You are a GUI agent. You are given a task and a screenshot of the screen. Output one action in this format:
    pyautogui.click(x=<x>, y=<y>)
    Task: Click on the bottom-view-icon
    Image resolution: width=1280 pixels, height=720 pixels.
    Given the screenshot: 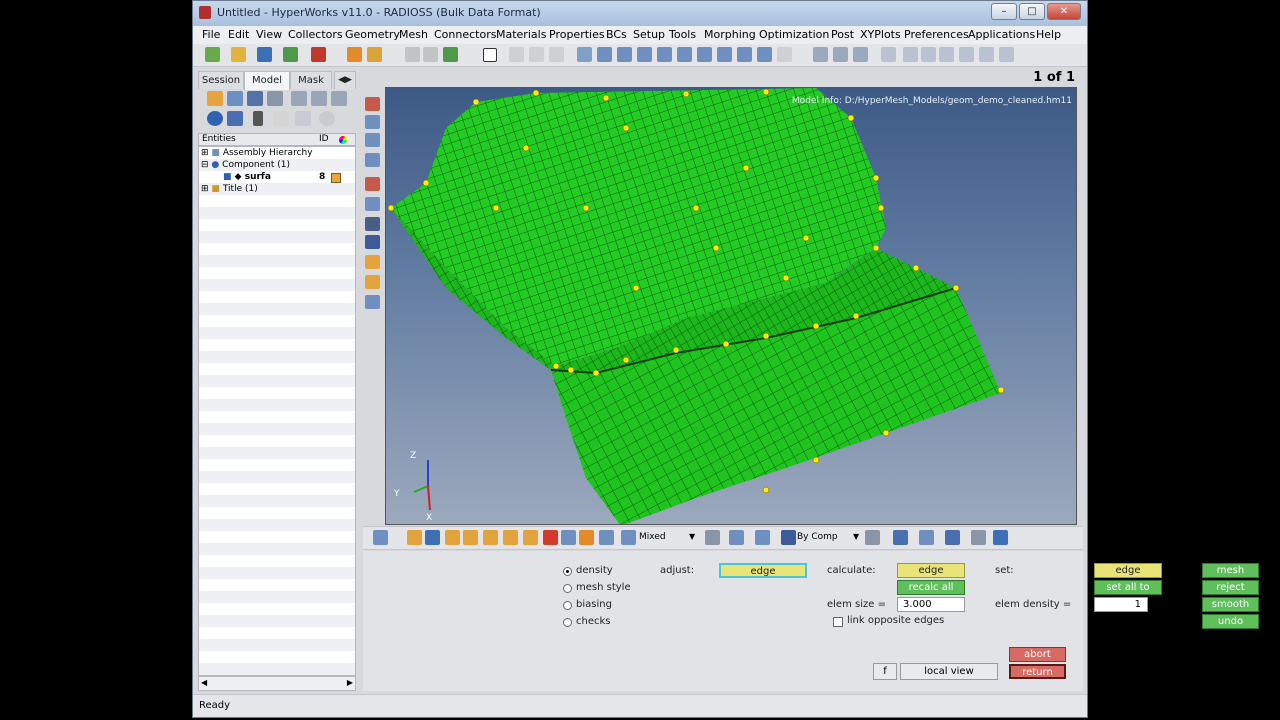 What is the action you would take?
    pyautogui.click(x=764, y=54)
    